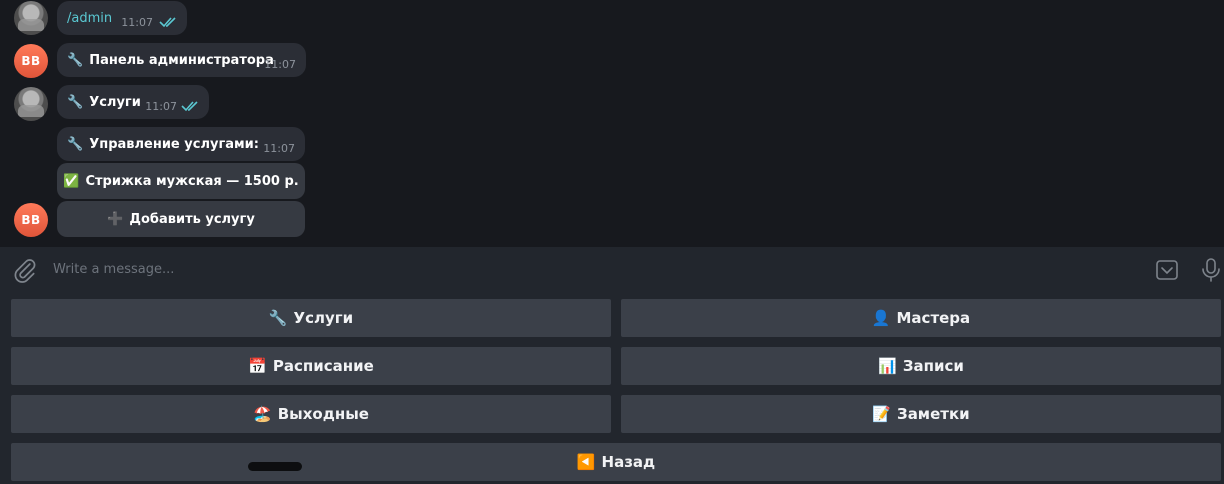 The width and height of the screenshot is (1224, 484). Describe the element at coordinates (89, 18) in the screenshot. I see `message-text: /admin` at that location.